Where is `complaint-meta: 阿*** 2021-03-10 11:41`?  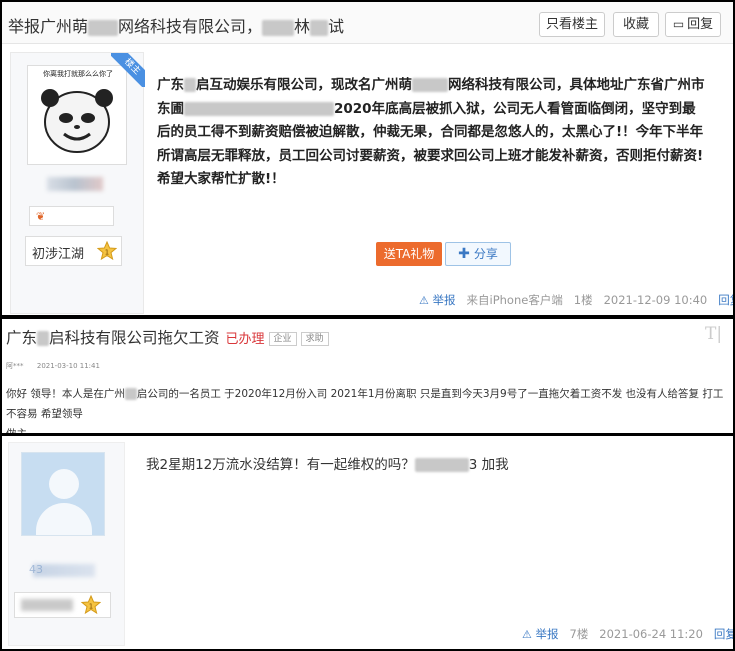 complaint-meta: 阿*** 2021-03-10 11:41 is located at coordinates (53, 366).